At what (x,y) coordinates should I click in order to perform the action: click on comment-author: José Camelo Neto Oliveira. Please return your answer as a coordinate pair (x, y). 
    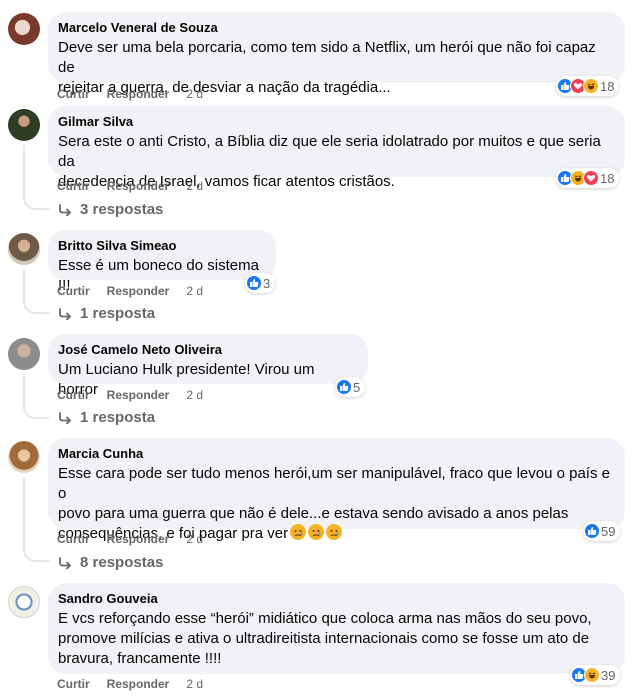
    Looking at the image, I should click on (207, 350).